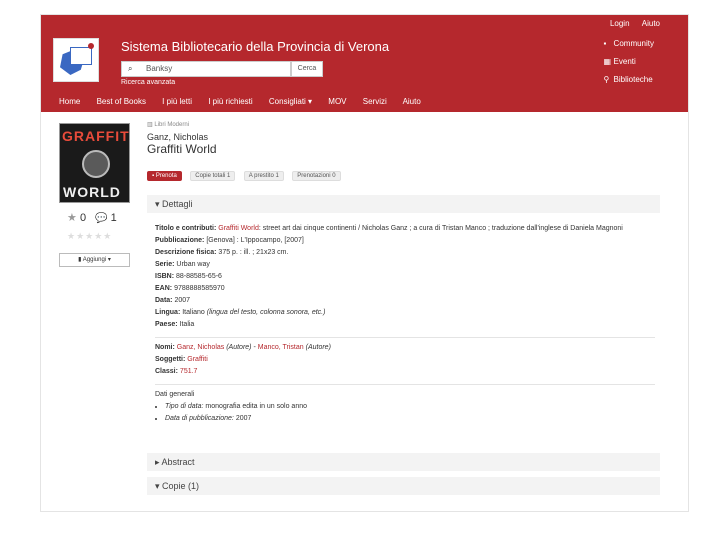 The image size is (720, 540). Describe the element at coordinates (375, 101) in the screenshot. I see `nav-services: Servizi` at that location.